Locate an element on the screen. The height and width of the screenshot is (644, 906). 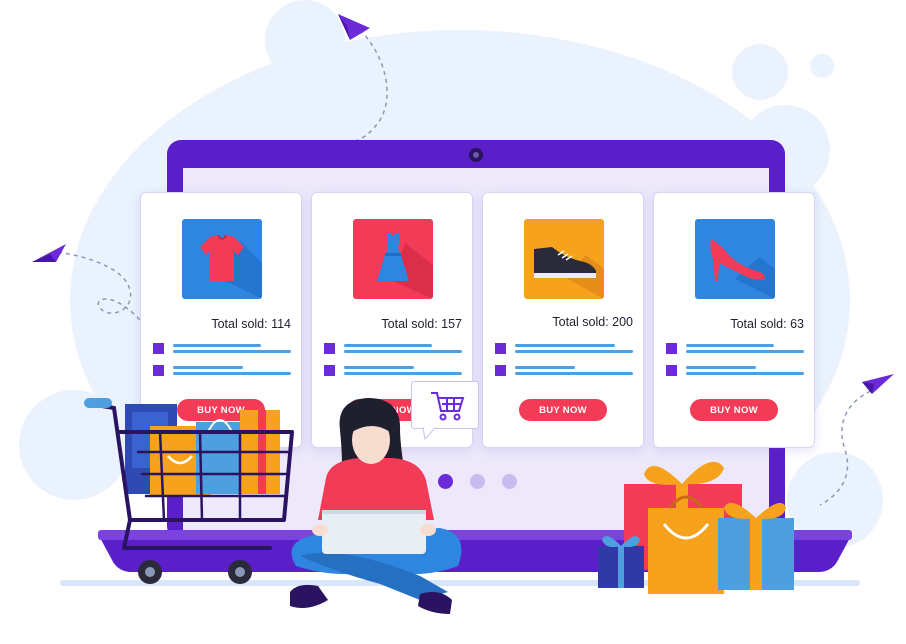
gift-box-icon is located at coordinates (621, 562).